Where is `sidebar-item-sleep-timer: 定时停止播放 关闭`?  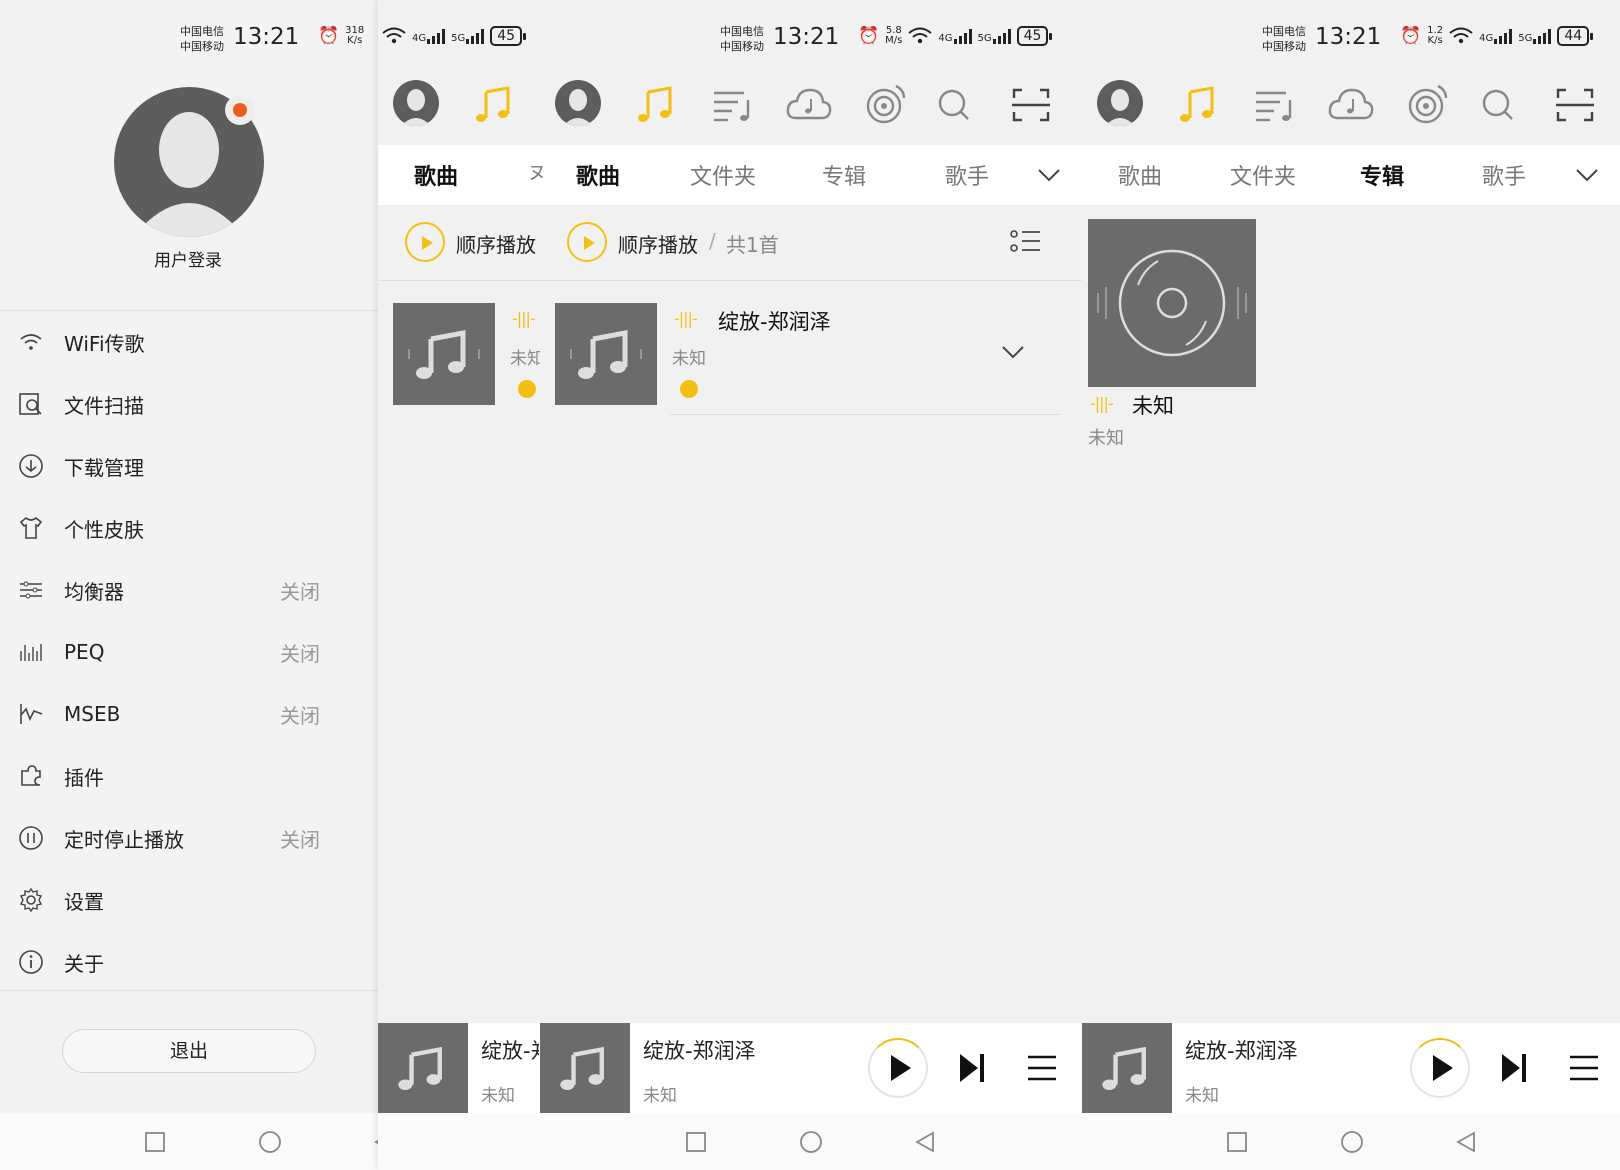
sidebar-item-sleep-timer: 定时停止播放 关闭 is located at coordinates (175, 838).